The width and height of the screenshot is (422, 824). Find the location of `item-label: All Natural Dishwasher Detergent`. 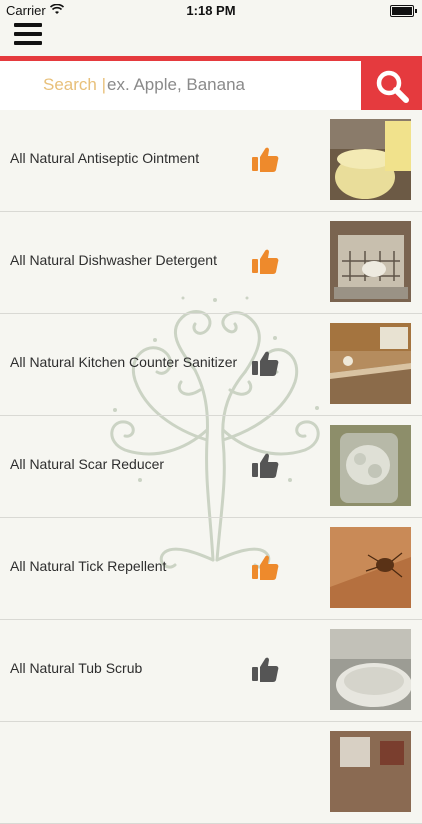

item-label: All Natural Dishwasher Detergent is located at coordinates (113, 260).